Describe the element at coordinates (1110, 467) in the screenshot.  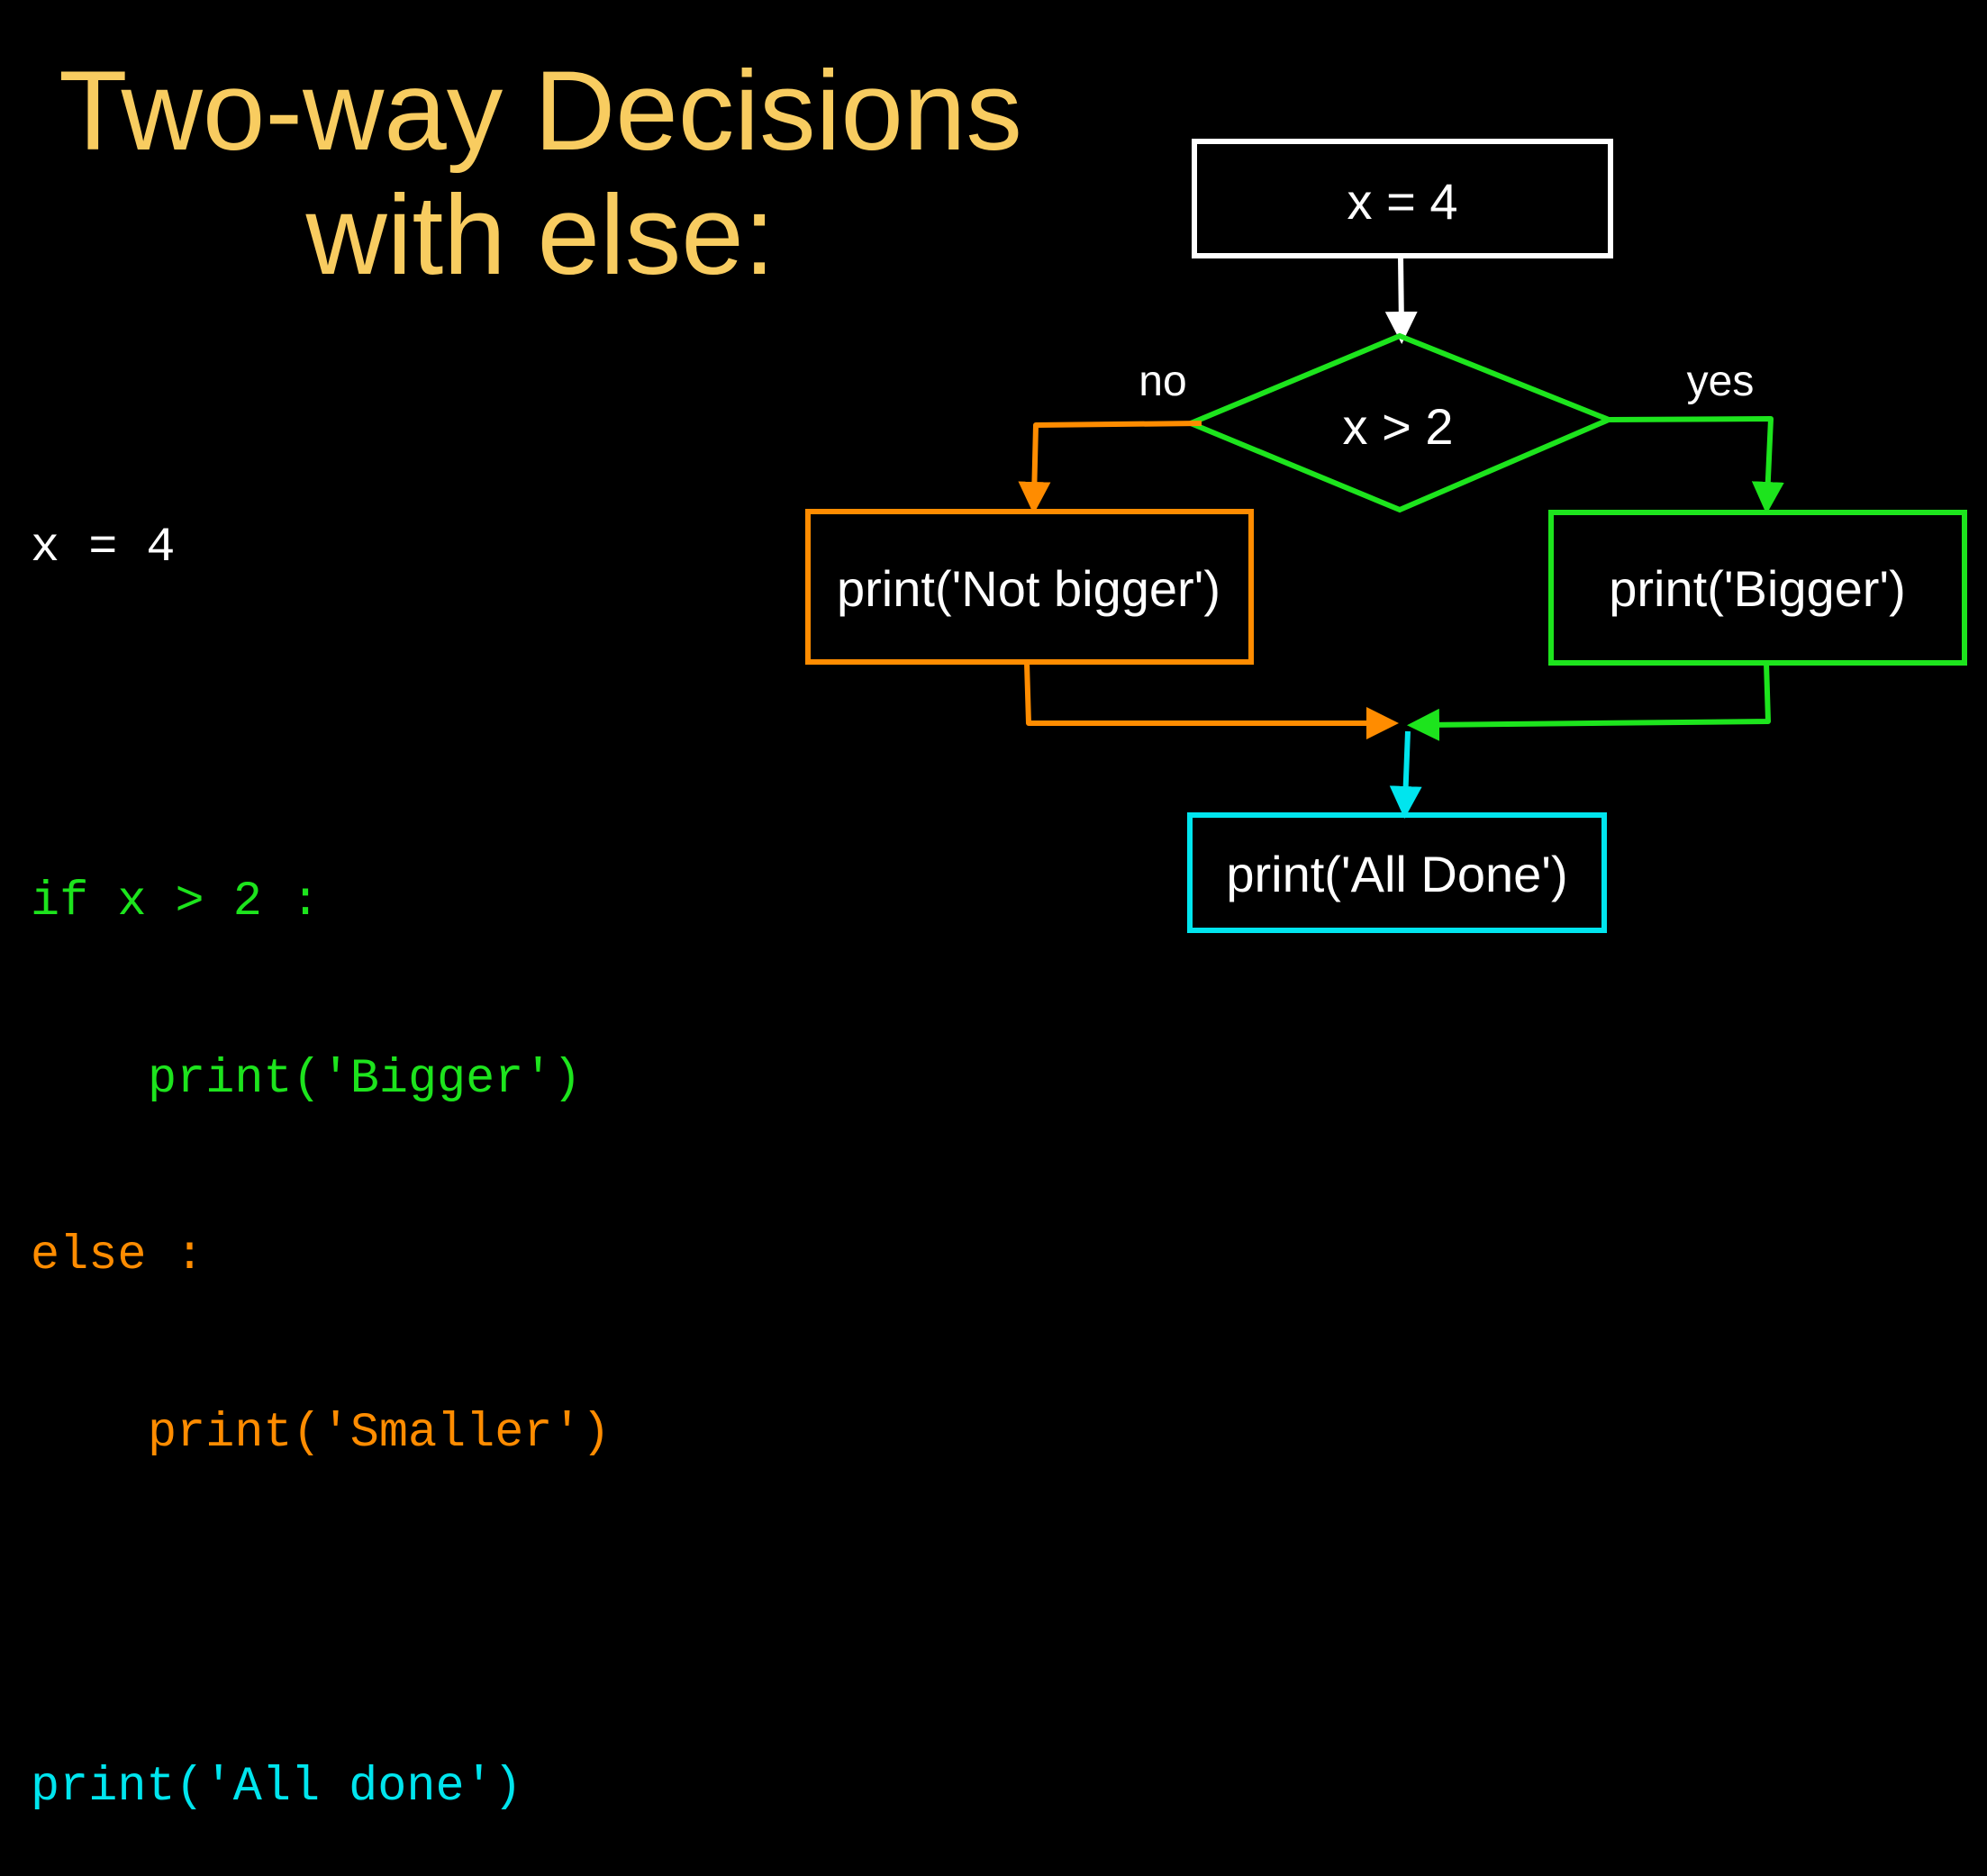
I see `no-branch-arrow` at that location.